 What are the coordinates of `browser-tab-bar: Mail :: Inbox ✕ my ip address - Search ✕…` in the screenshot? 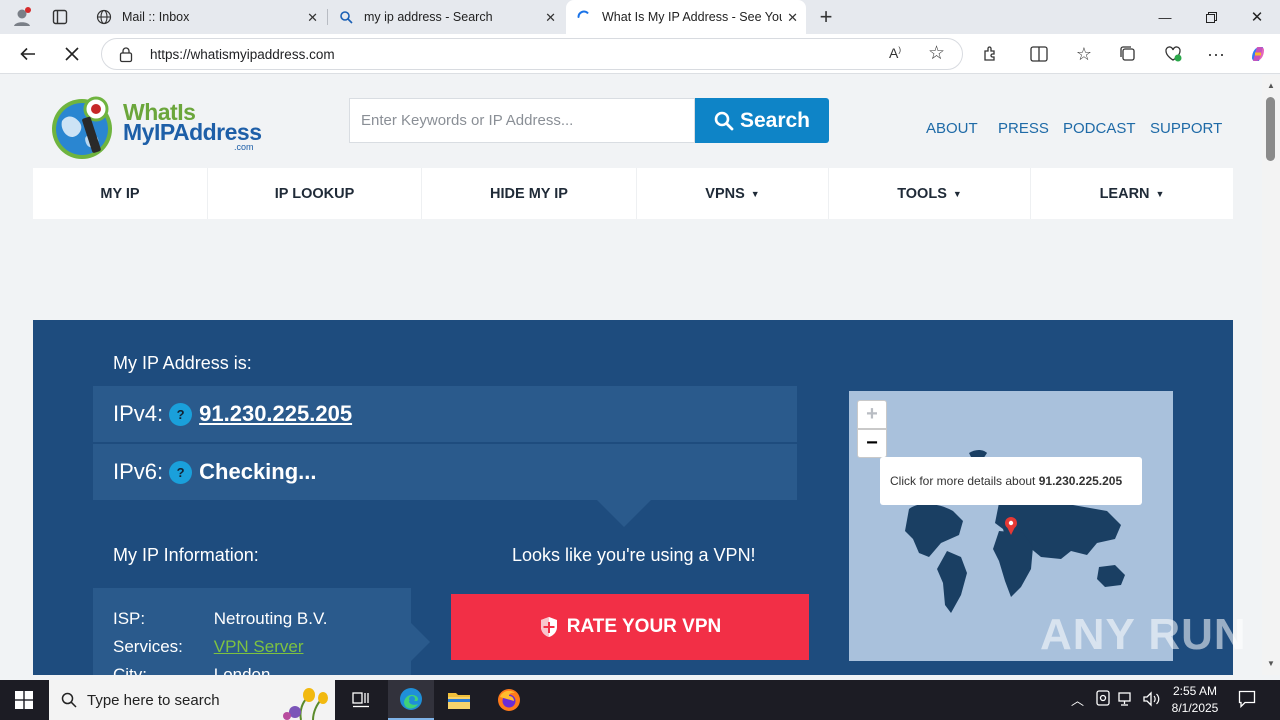 It's located at (640, 17).